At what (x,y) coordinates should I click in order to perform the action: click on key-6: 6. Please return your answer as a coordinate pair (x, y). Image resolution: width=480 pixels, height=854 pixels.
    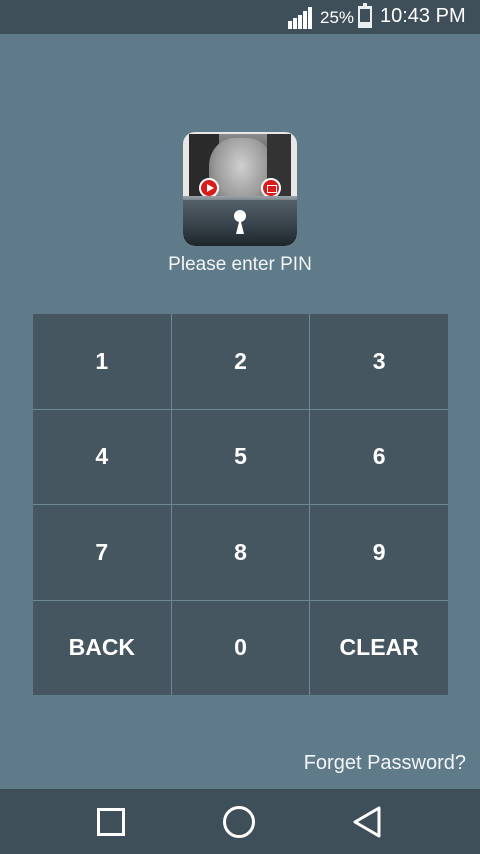
    Looking at the image, I should click on (379, 456).